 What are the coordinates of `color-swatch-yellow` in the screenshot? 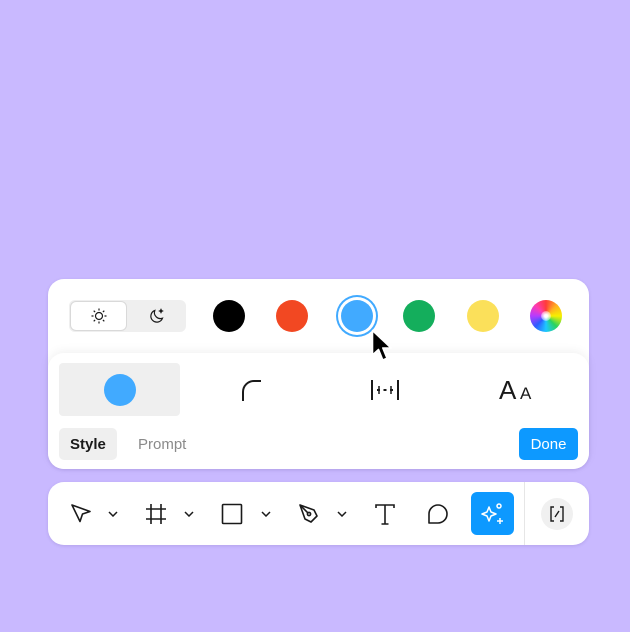 It's located at (483, 316).